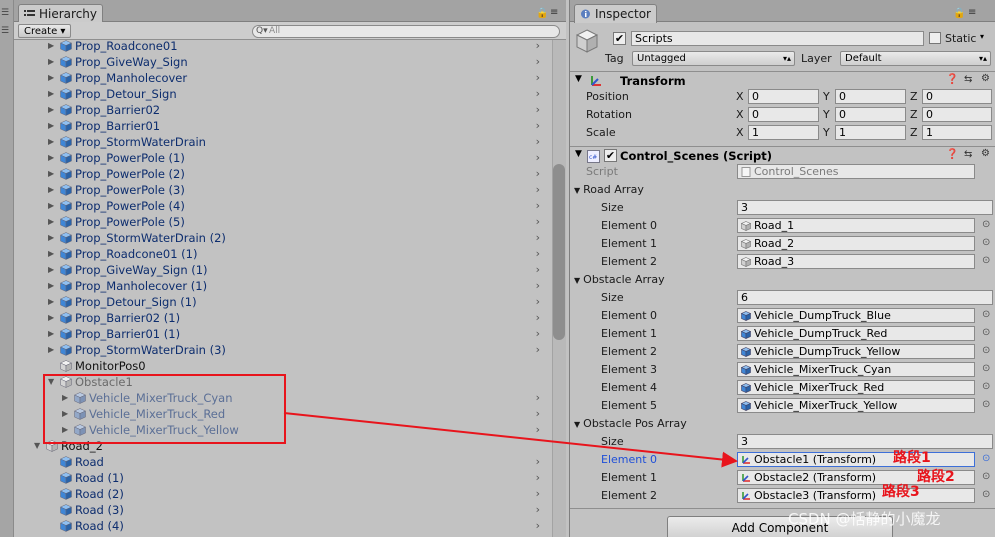 This screenshot has width=995, height=537. What do you see at coordinates (610, 155) in the screenshot?
I see `script-enabled-checkbox: ✔` at bounding box center [610, 155].